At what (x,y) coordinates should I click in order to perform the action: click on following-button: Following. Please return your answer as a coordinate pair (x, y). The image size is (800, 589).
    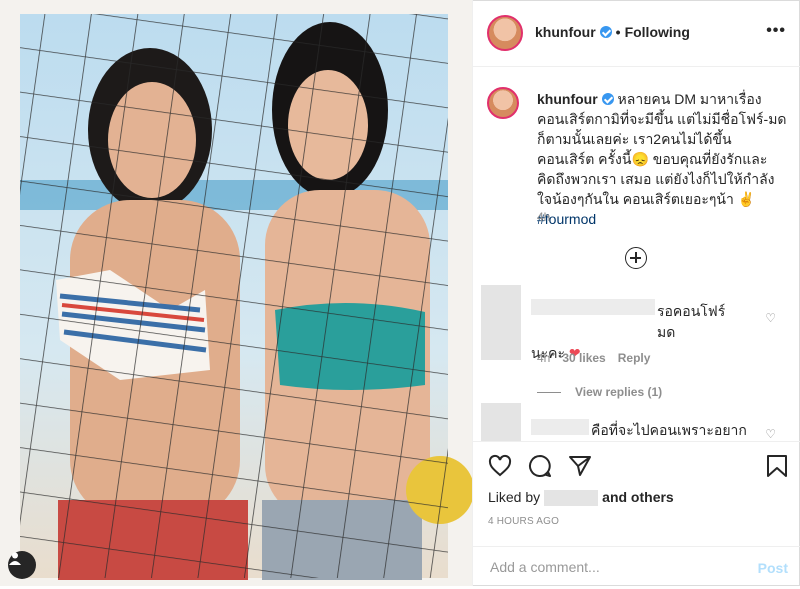
    Looking at the image, I should click on (657, 32).